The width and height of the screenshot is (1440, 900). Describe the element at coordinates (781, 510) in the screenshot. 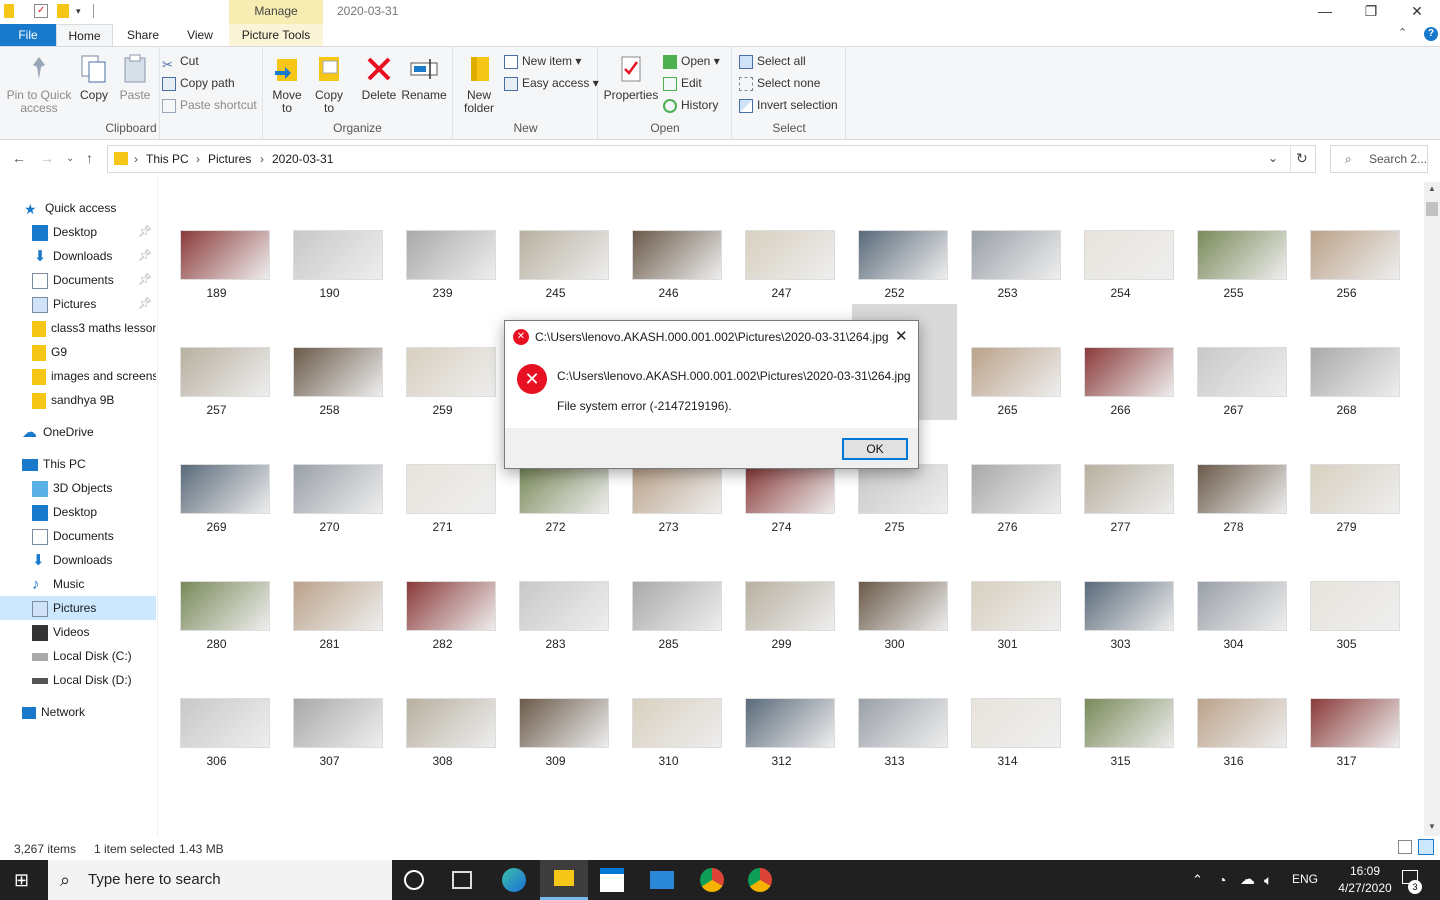

I see `file-thumbnail: 274` at that location.